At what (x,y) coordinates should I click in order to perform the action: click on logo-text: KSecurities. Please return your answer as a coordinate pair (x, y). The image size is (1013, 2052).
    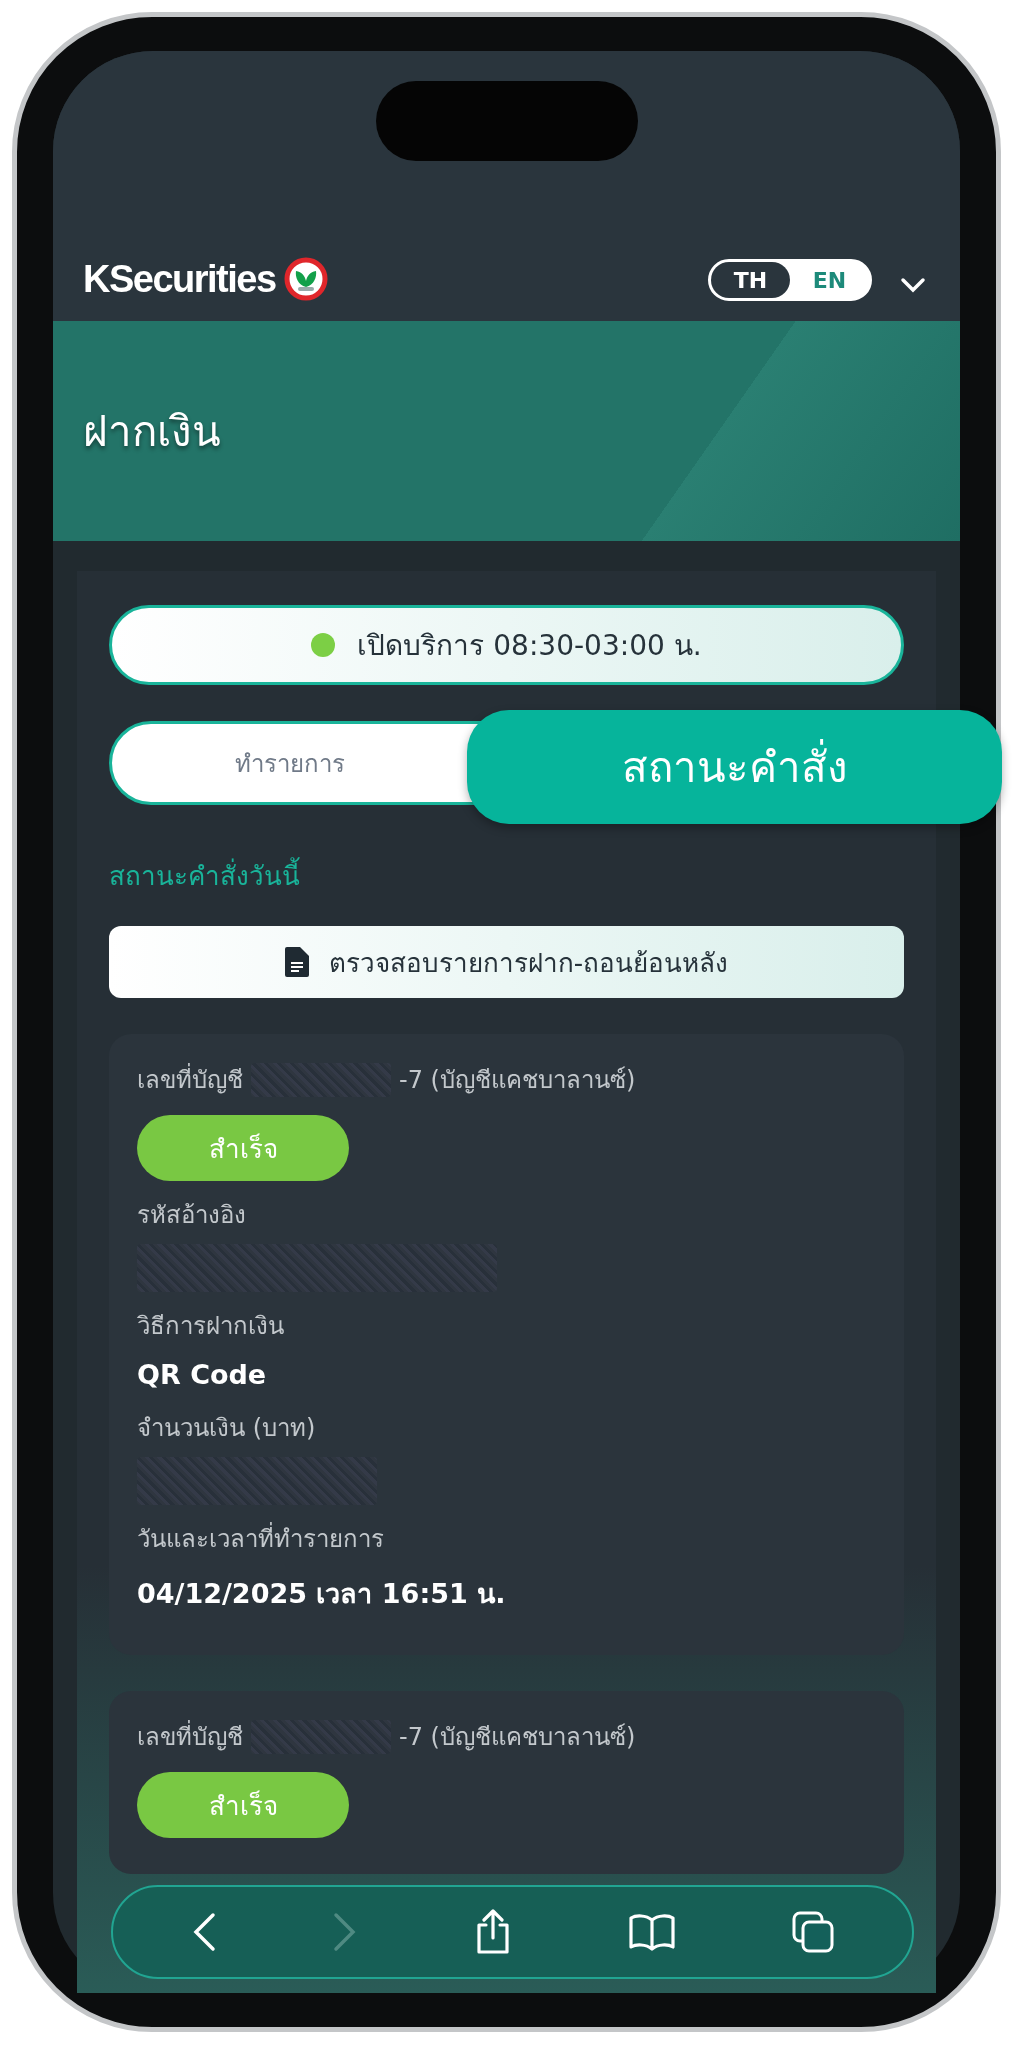
    Looking at the image, I should click on (179, 279).